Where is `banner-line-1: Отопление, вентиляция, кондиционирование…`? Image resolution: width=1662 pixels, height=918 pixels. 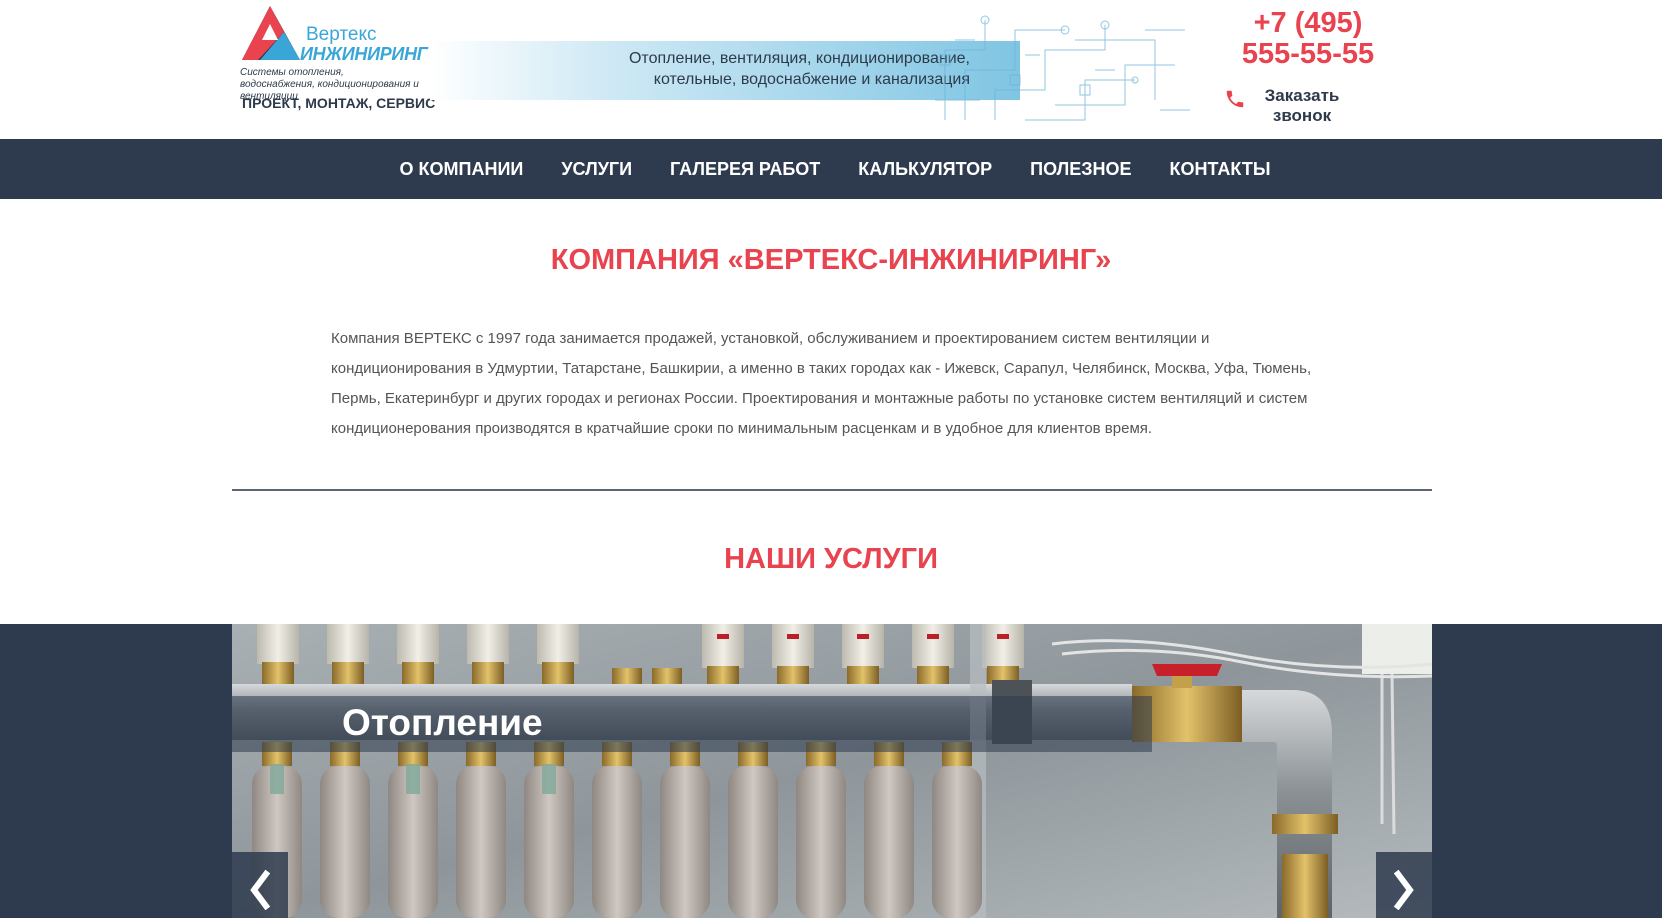 banner-line-1: Отопление, вентиляция, кондиционирование… is located at coordinates (799, 58).